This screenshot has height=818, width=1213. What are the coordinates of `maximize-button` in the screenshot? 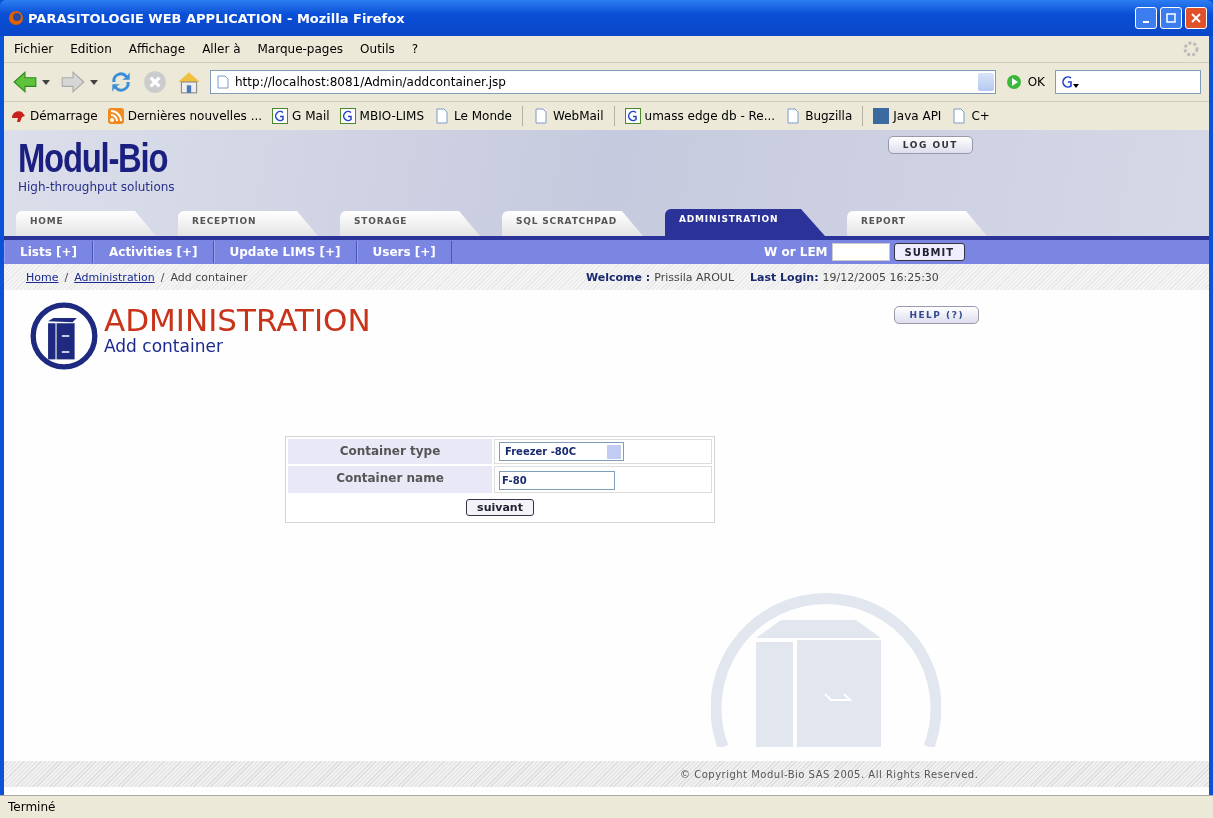 It's located at (1171, 18).